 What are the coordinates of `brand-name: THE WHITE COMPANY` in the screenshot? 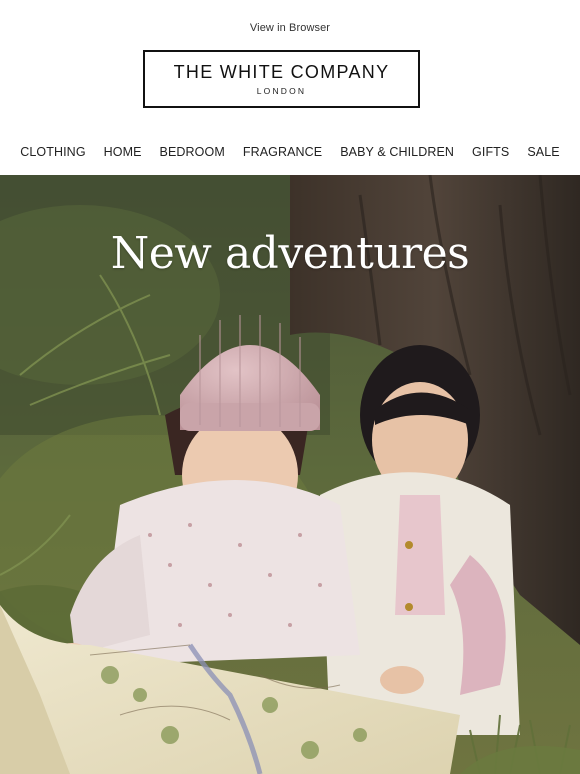 It's located at (281, 72).